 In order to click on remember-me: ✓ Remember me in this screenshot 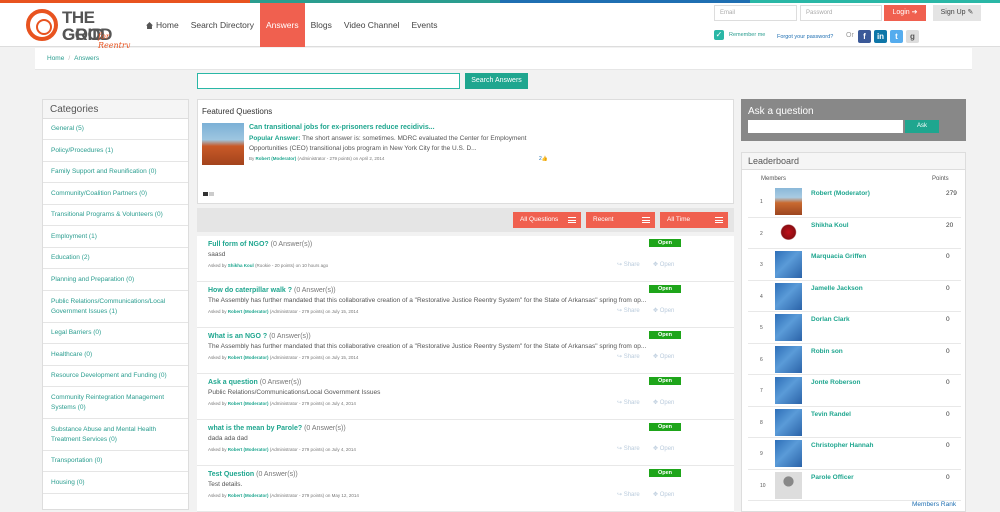, I will do `click(739, 35)`.